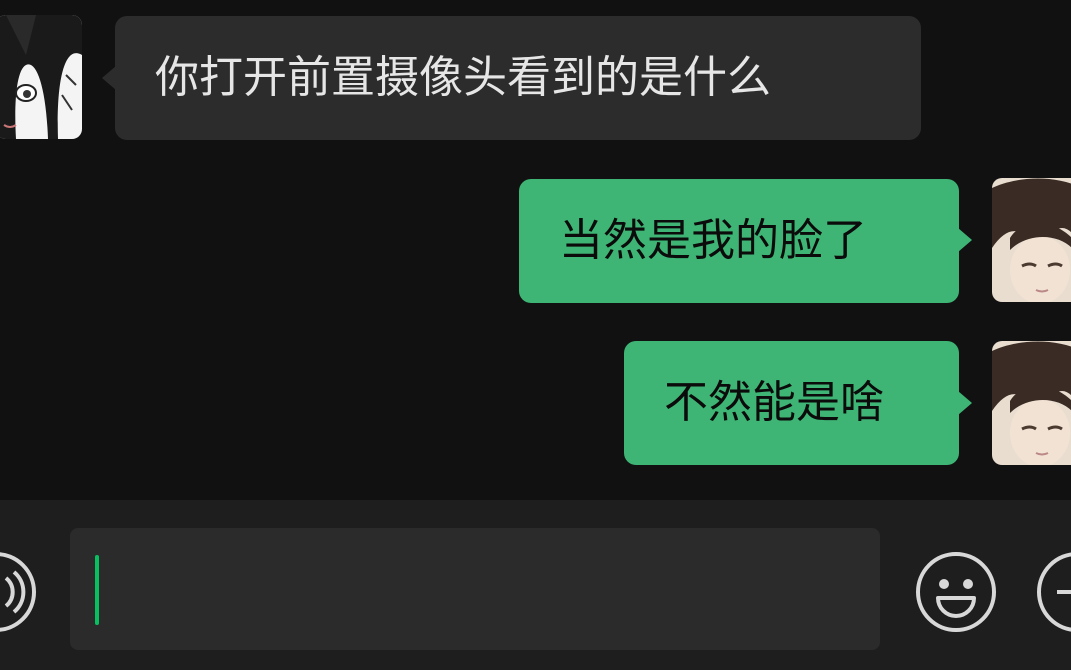  I want to click on contact-avatar, so click(41, 77).